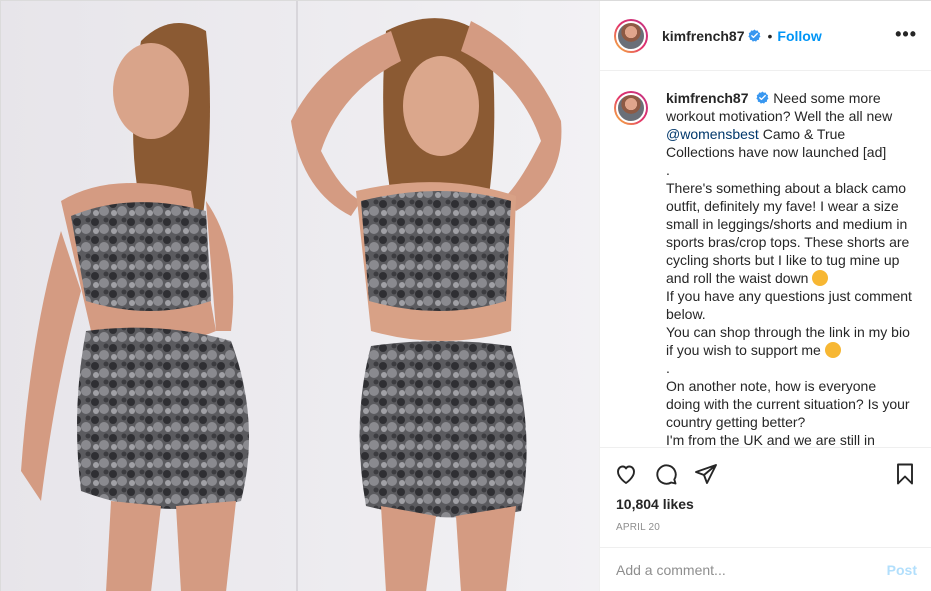  What do you see at coordinates (638, 527) in the screenshot?
I see `post-date: APRIL 20` at bounding box center [638, 527].